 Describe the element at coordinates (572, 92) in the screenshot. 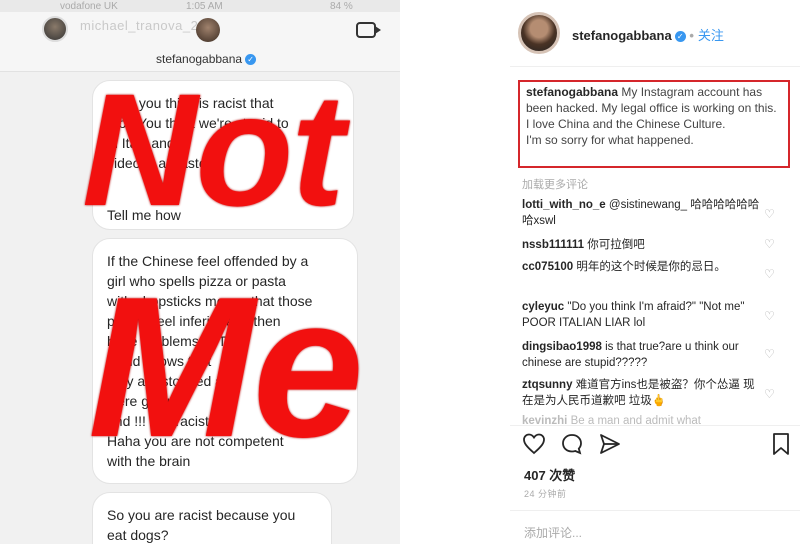

I see `caption-username: stefanogabbana` at that location.